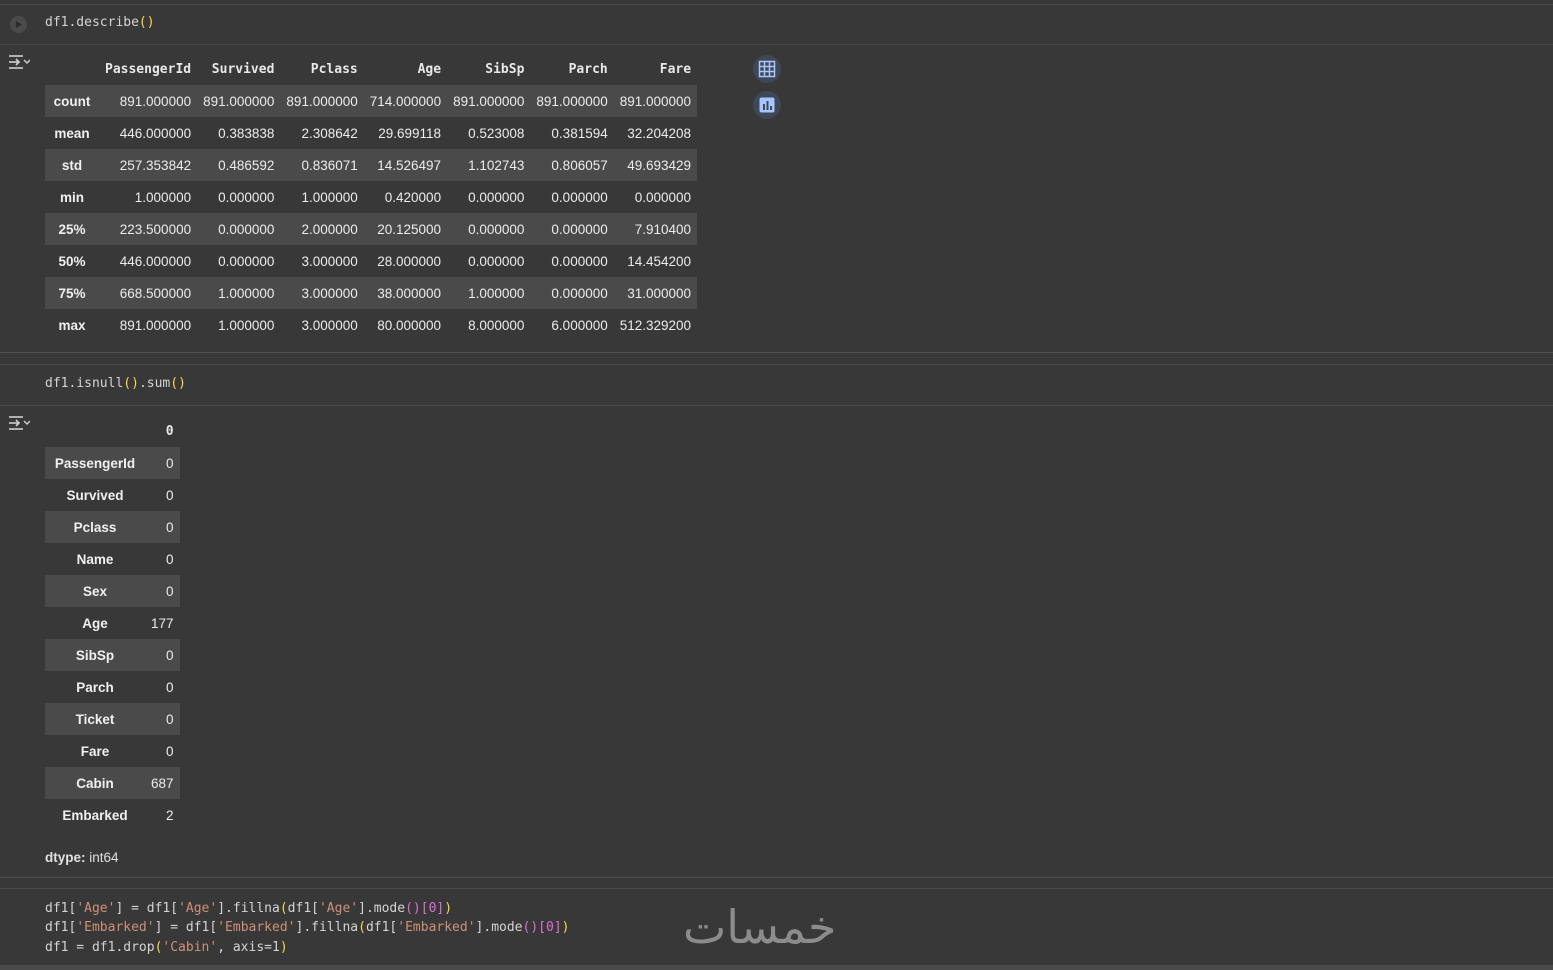  Describe the element at coordinates (248, 947) in the screenshot. I see `code-token: , axis=1` at that location.